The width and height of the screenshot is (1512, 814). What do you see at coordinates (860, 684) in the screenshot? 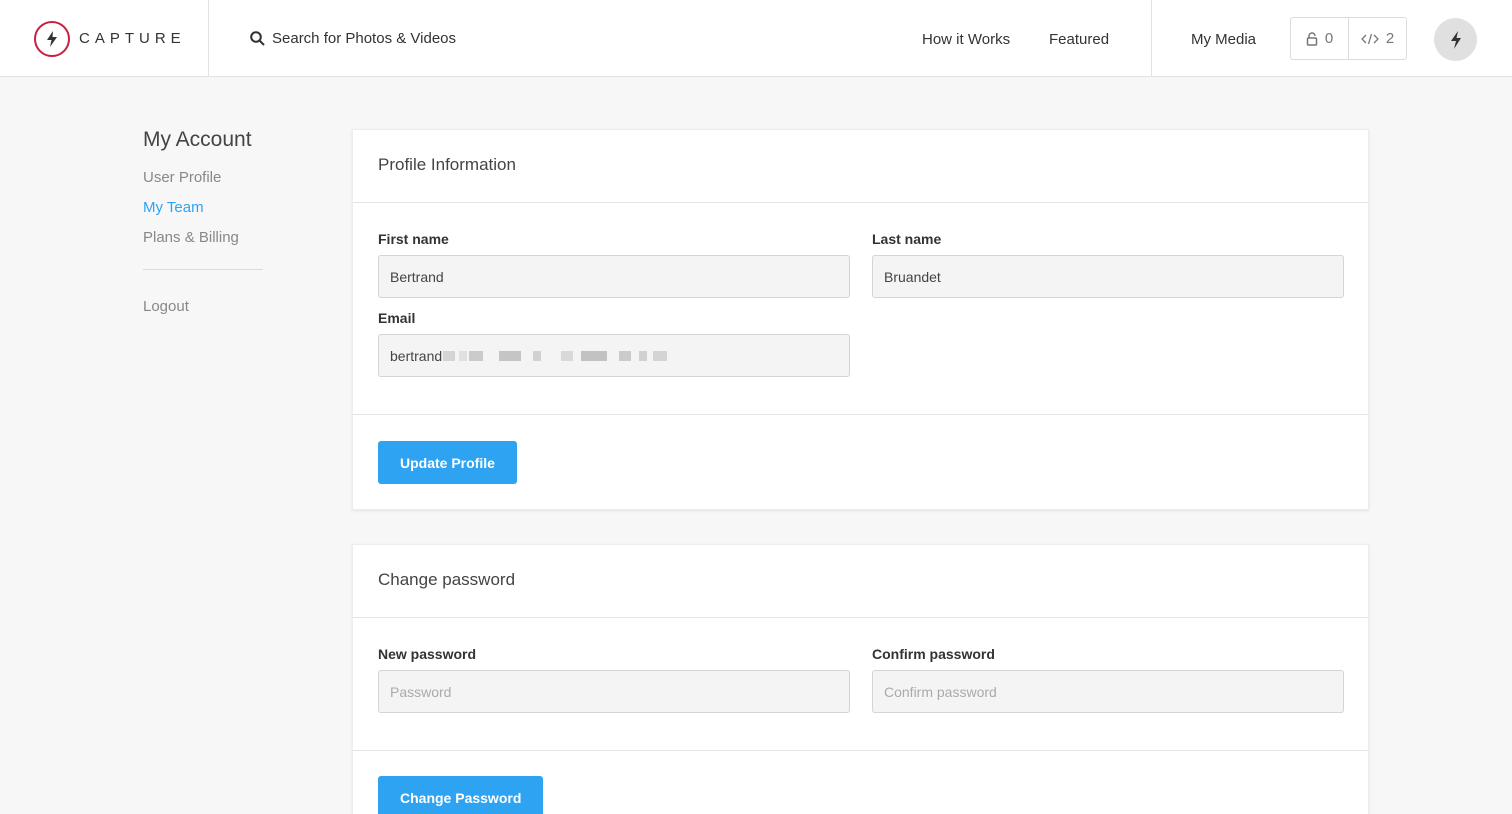
I see `password-form: New password Confirm password` at bounding box center [860, 684].